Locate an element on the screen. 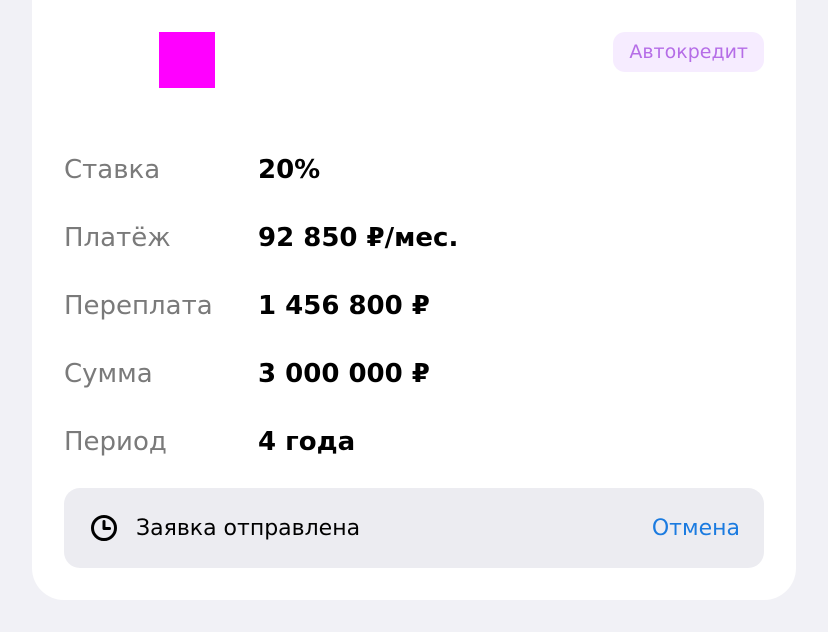 The width and height of the screenshot is (828, 632). period-value: 4 года is located at coordinates (307, 442).